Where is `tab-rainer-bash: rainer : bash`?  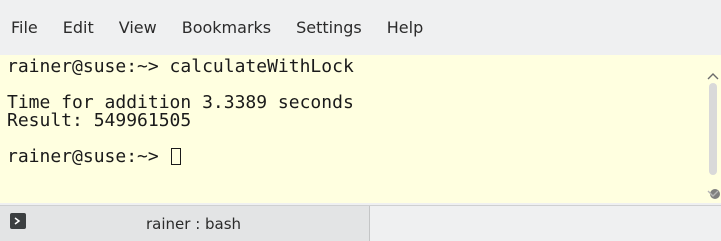 tab-rainer-bash: rainer : bash is located at coordinates (185, 223).